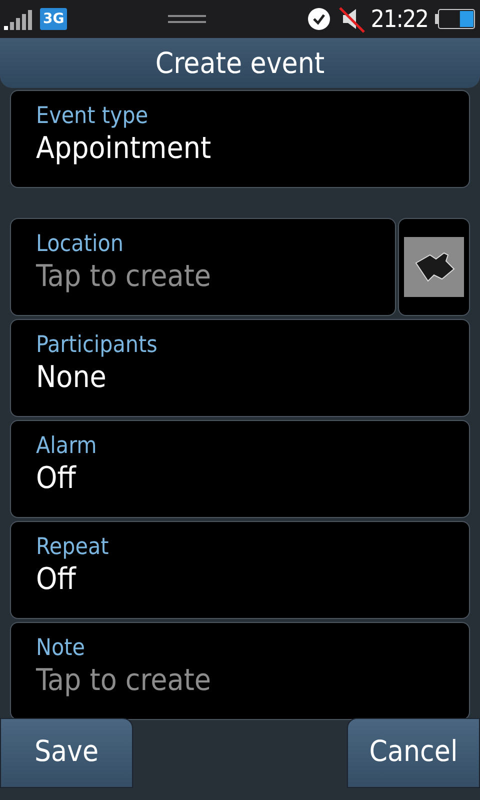 Image resolution: width=480 pixels, height=800 pixels. Describe the element at coordinates (240, 63) in the screenshot. I see `window-title: Create event` at that location.